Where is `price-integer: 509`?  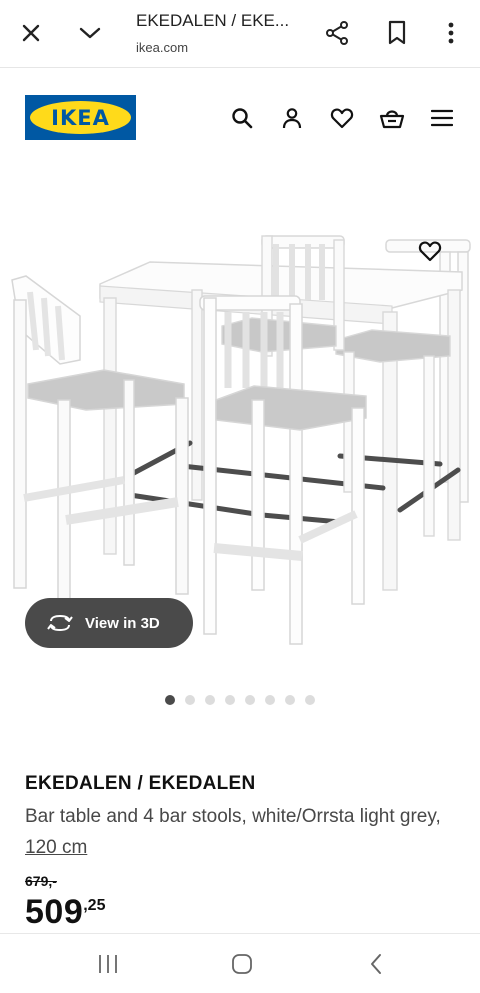 price-integer: 509 is located at coordinates (54, 912).